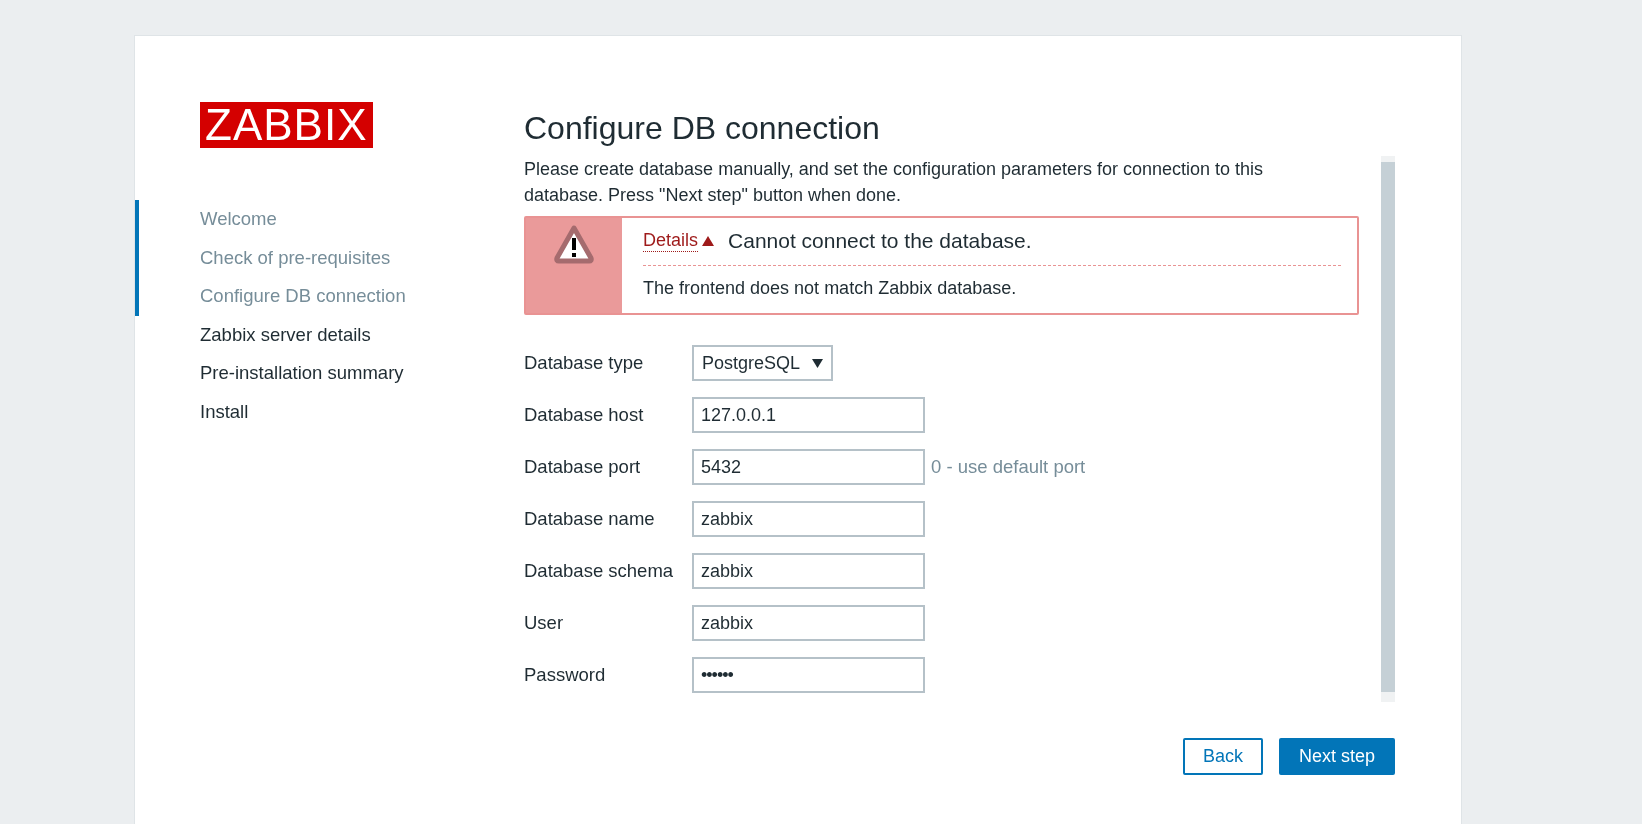  Describe the element at coordinates (599, 571) in the screenshot. I see `field-label: Database schema` at that location.